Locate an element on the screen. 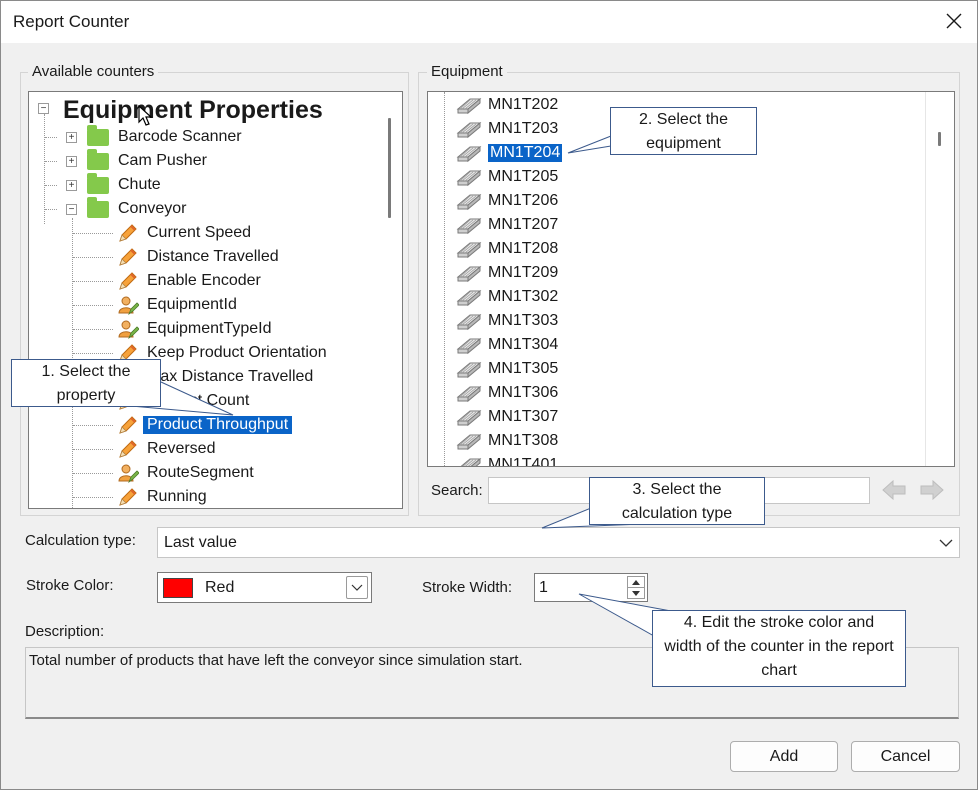 The image size is (978, 790). equipment-item: MN1T308 is located at coordinates (507, 441).